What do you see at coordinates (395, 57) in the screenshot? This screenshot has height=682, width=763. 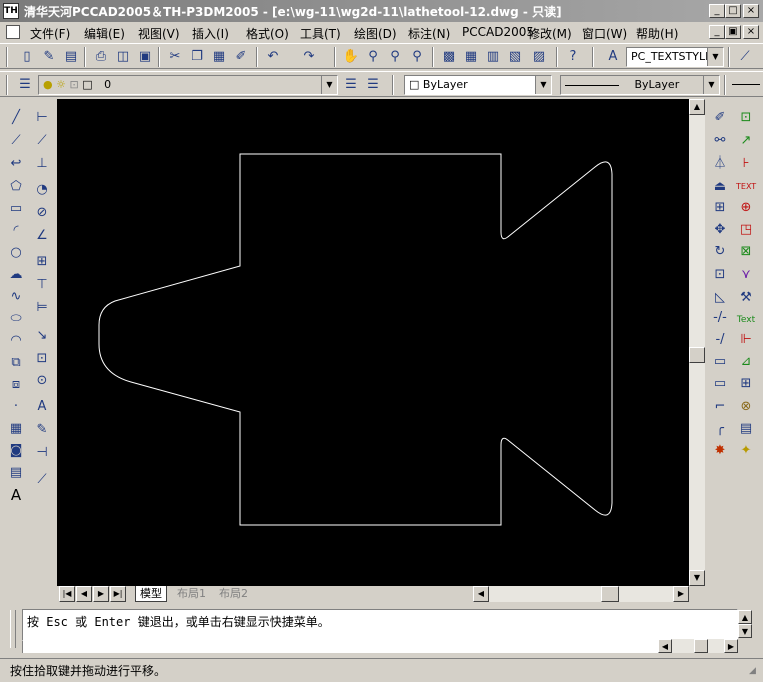 I see `zoom-window-icon: ⚲` at bounding box center [395, 57].